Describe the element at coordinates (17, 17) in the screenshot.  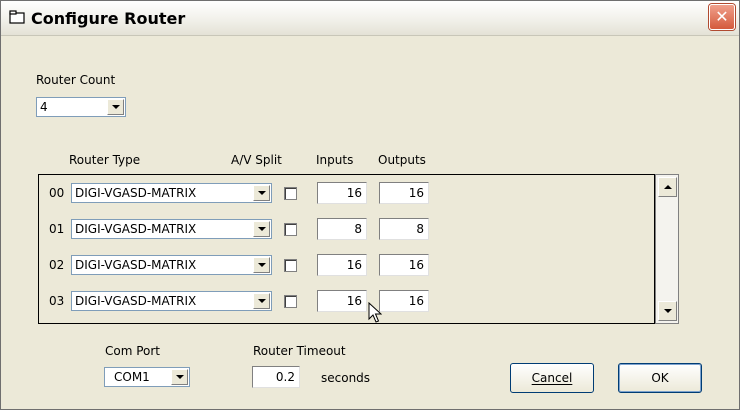
I see `window-icon` at that location.